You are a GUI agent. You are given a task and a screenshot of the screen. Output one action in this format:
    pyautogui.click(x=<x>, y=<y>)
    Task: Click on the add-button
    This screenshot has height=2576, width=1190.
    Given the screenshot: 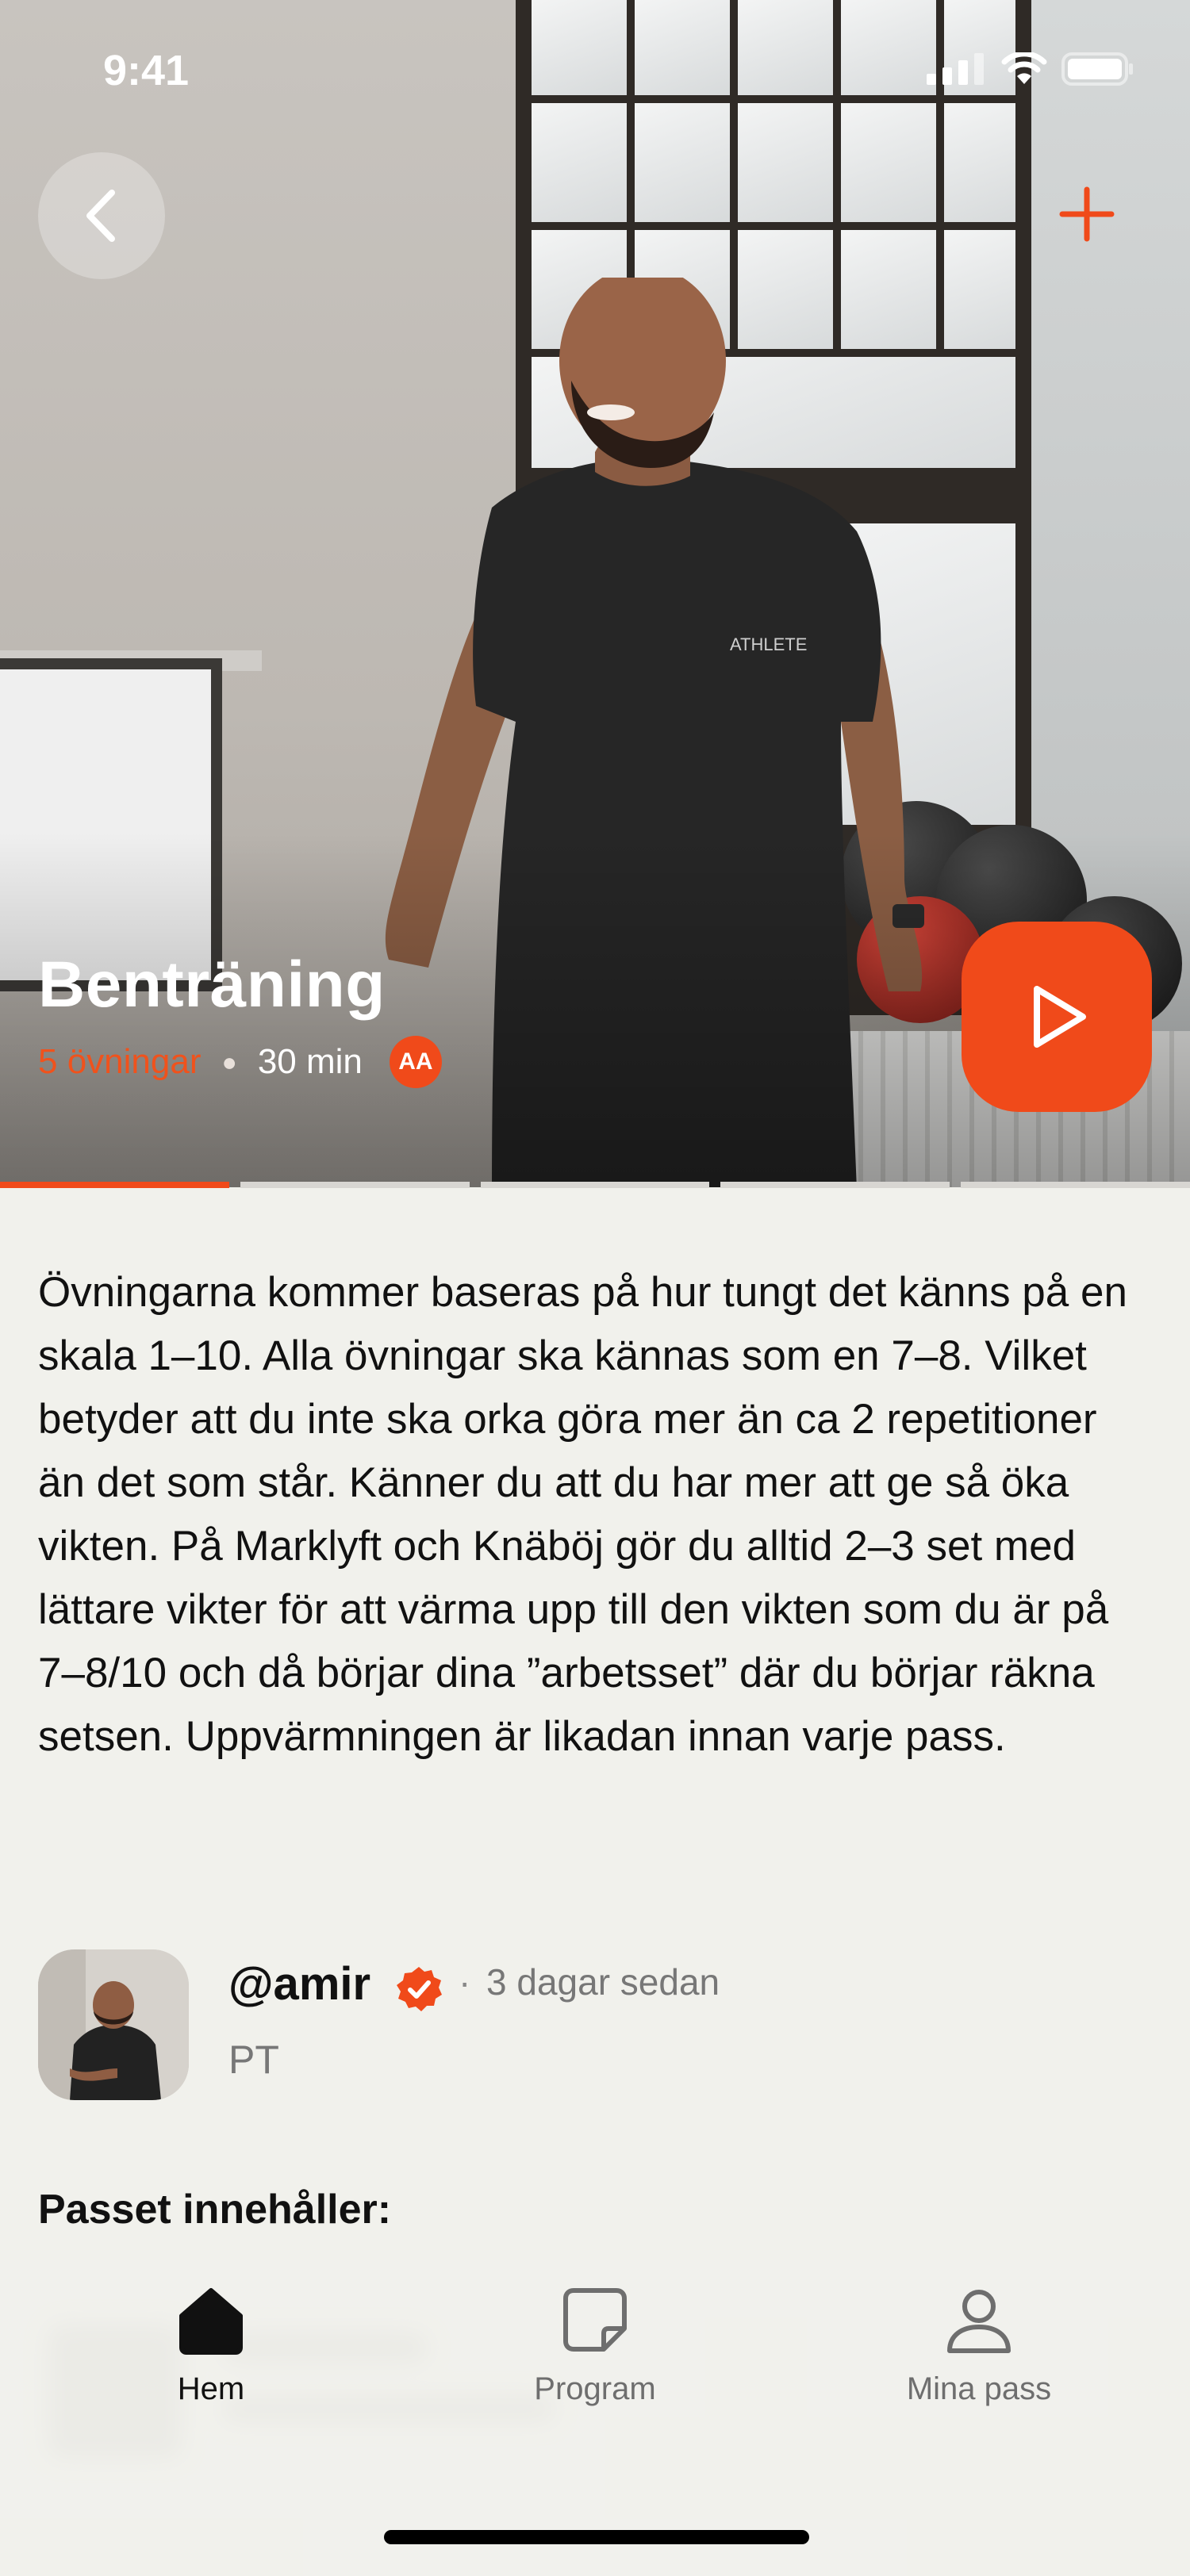 What is the action you would take?
    pyautogui.click(x=1087, y=214)
    